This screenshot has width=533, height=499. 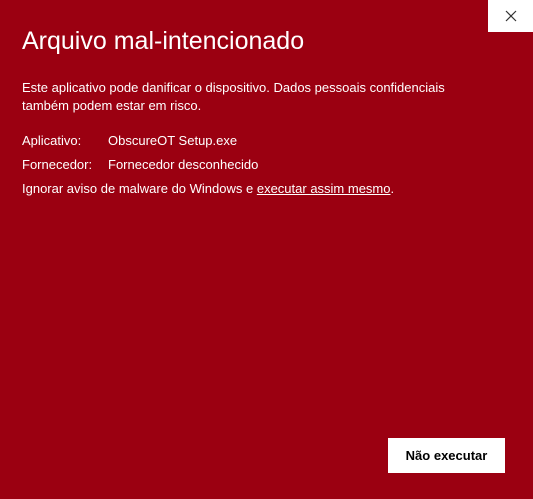 I want to click on vendor-value: Fornecedor desconhecido, so click(x=183, y=164).